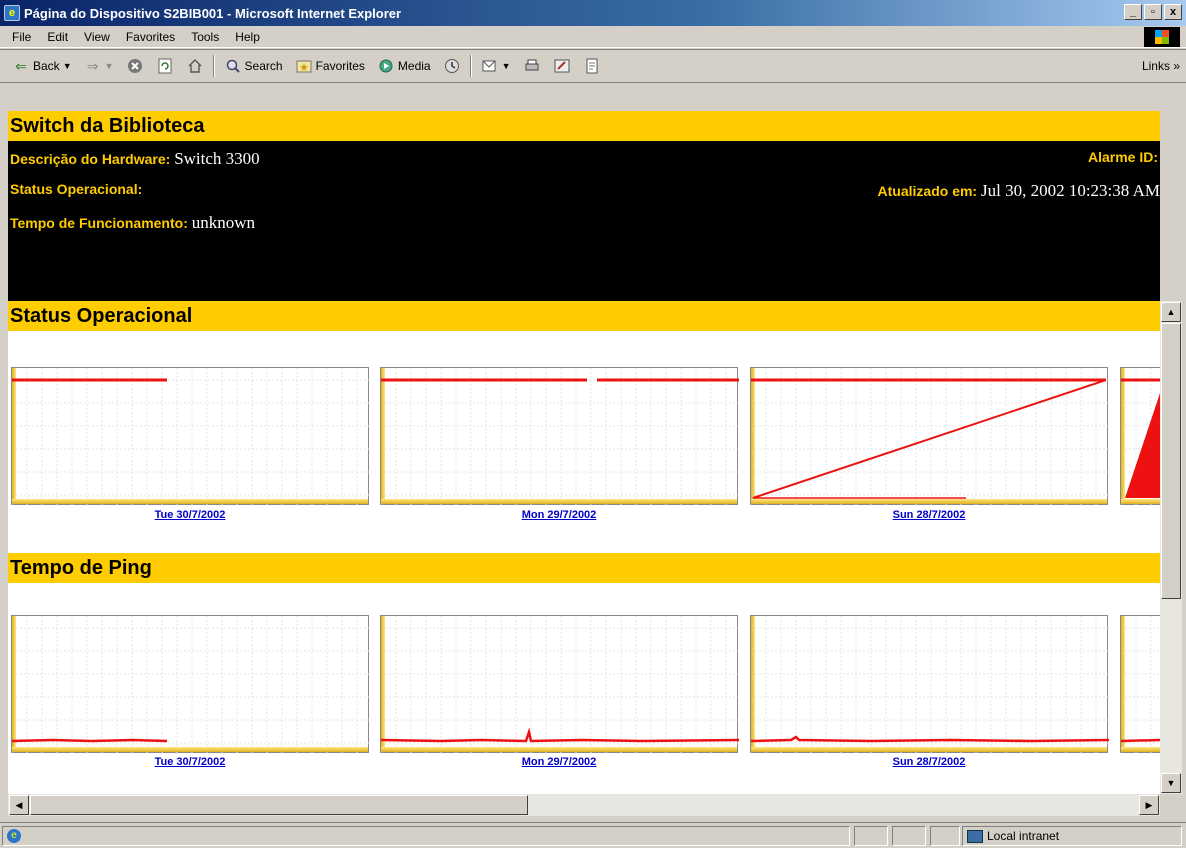  I want to click on scrollbar-corner, so click(1171, 805).